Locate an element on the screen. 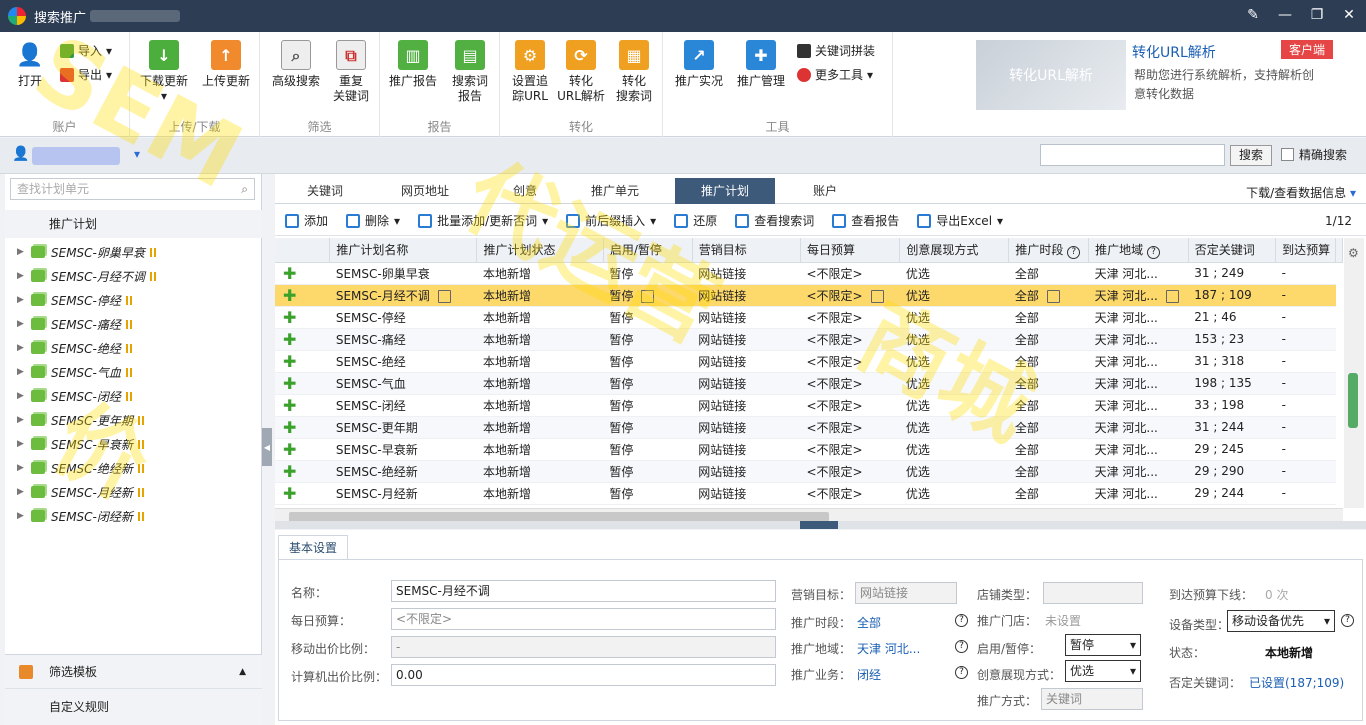  collapse-up-icon: ▲ is located at coordinates (242, 672).